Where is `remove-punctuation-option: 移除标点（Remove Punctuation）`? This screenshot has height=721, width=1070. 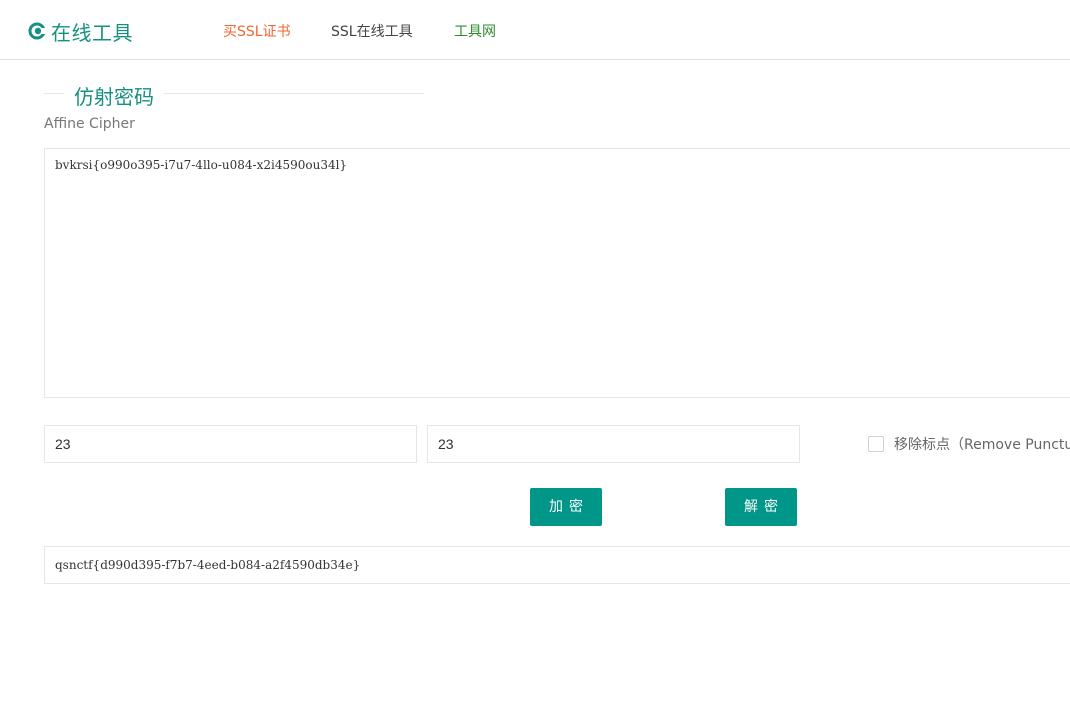 remove-punctuation-option: 移除标点（Remove Punctuation） is located at coordinates (969, 444).